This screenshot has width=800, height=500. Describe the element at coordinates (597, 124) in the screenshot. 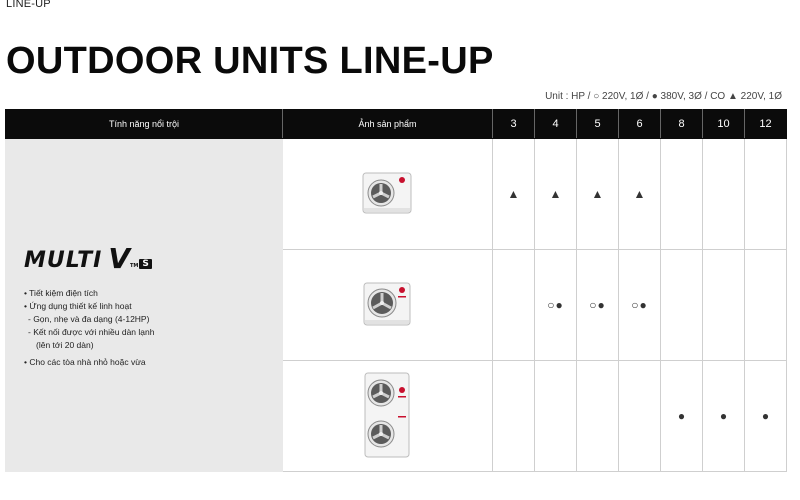

I see `header-hp-5: 5` at that location.